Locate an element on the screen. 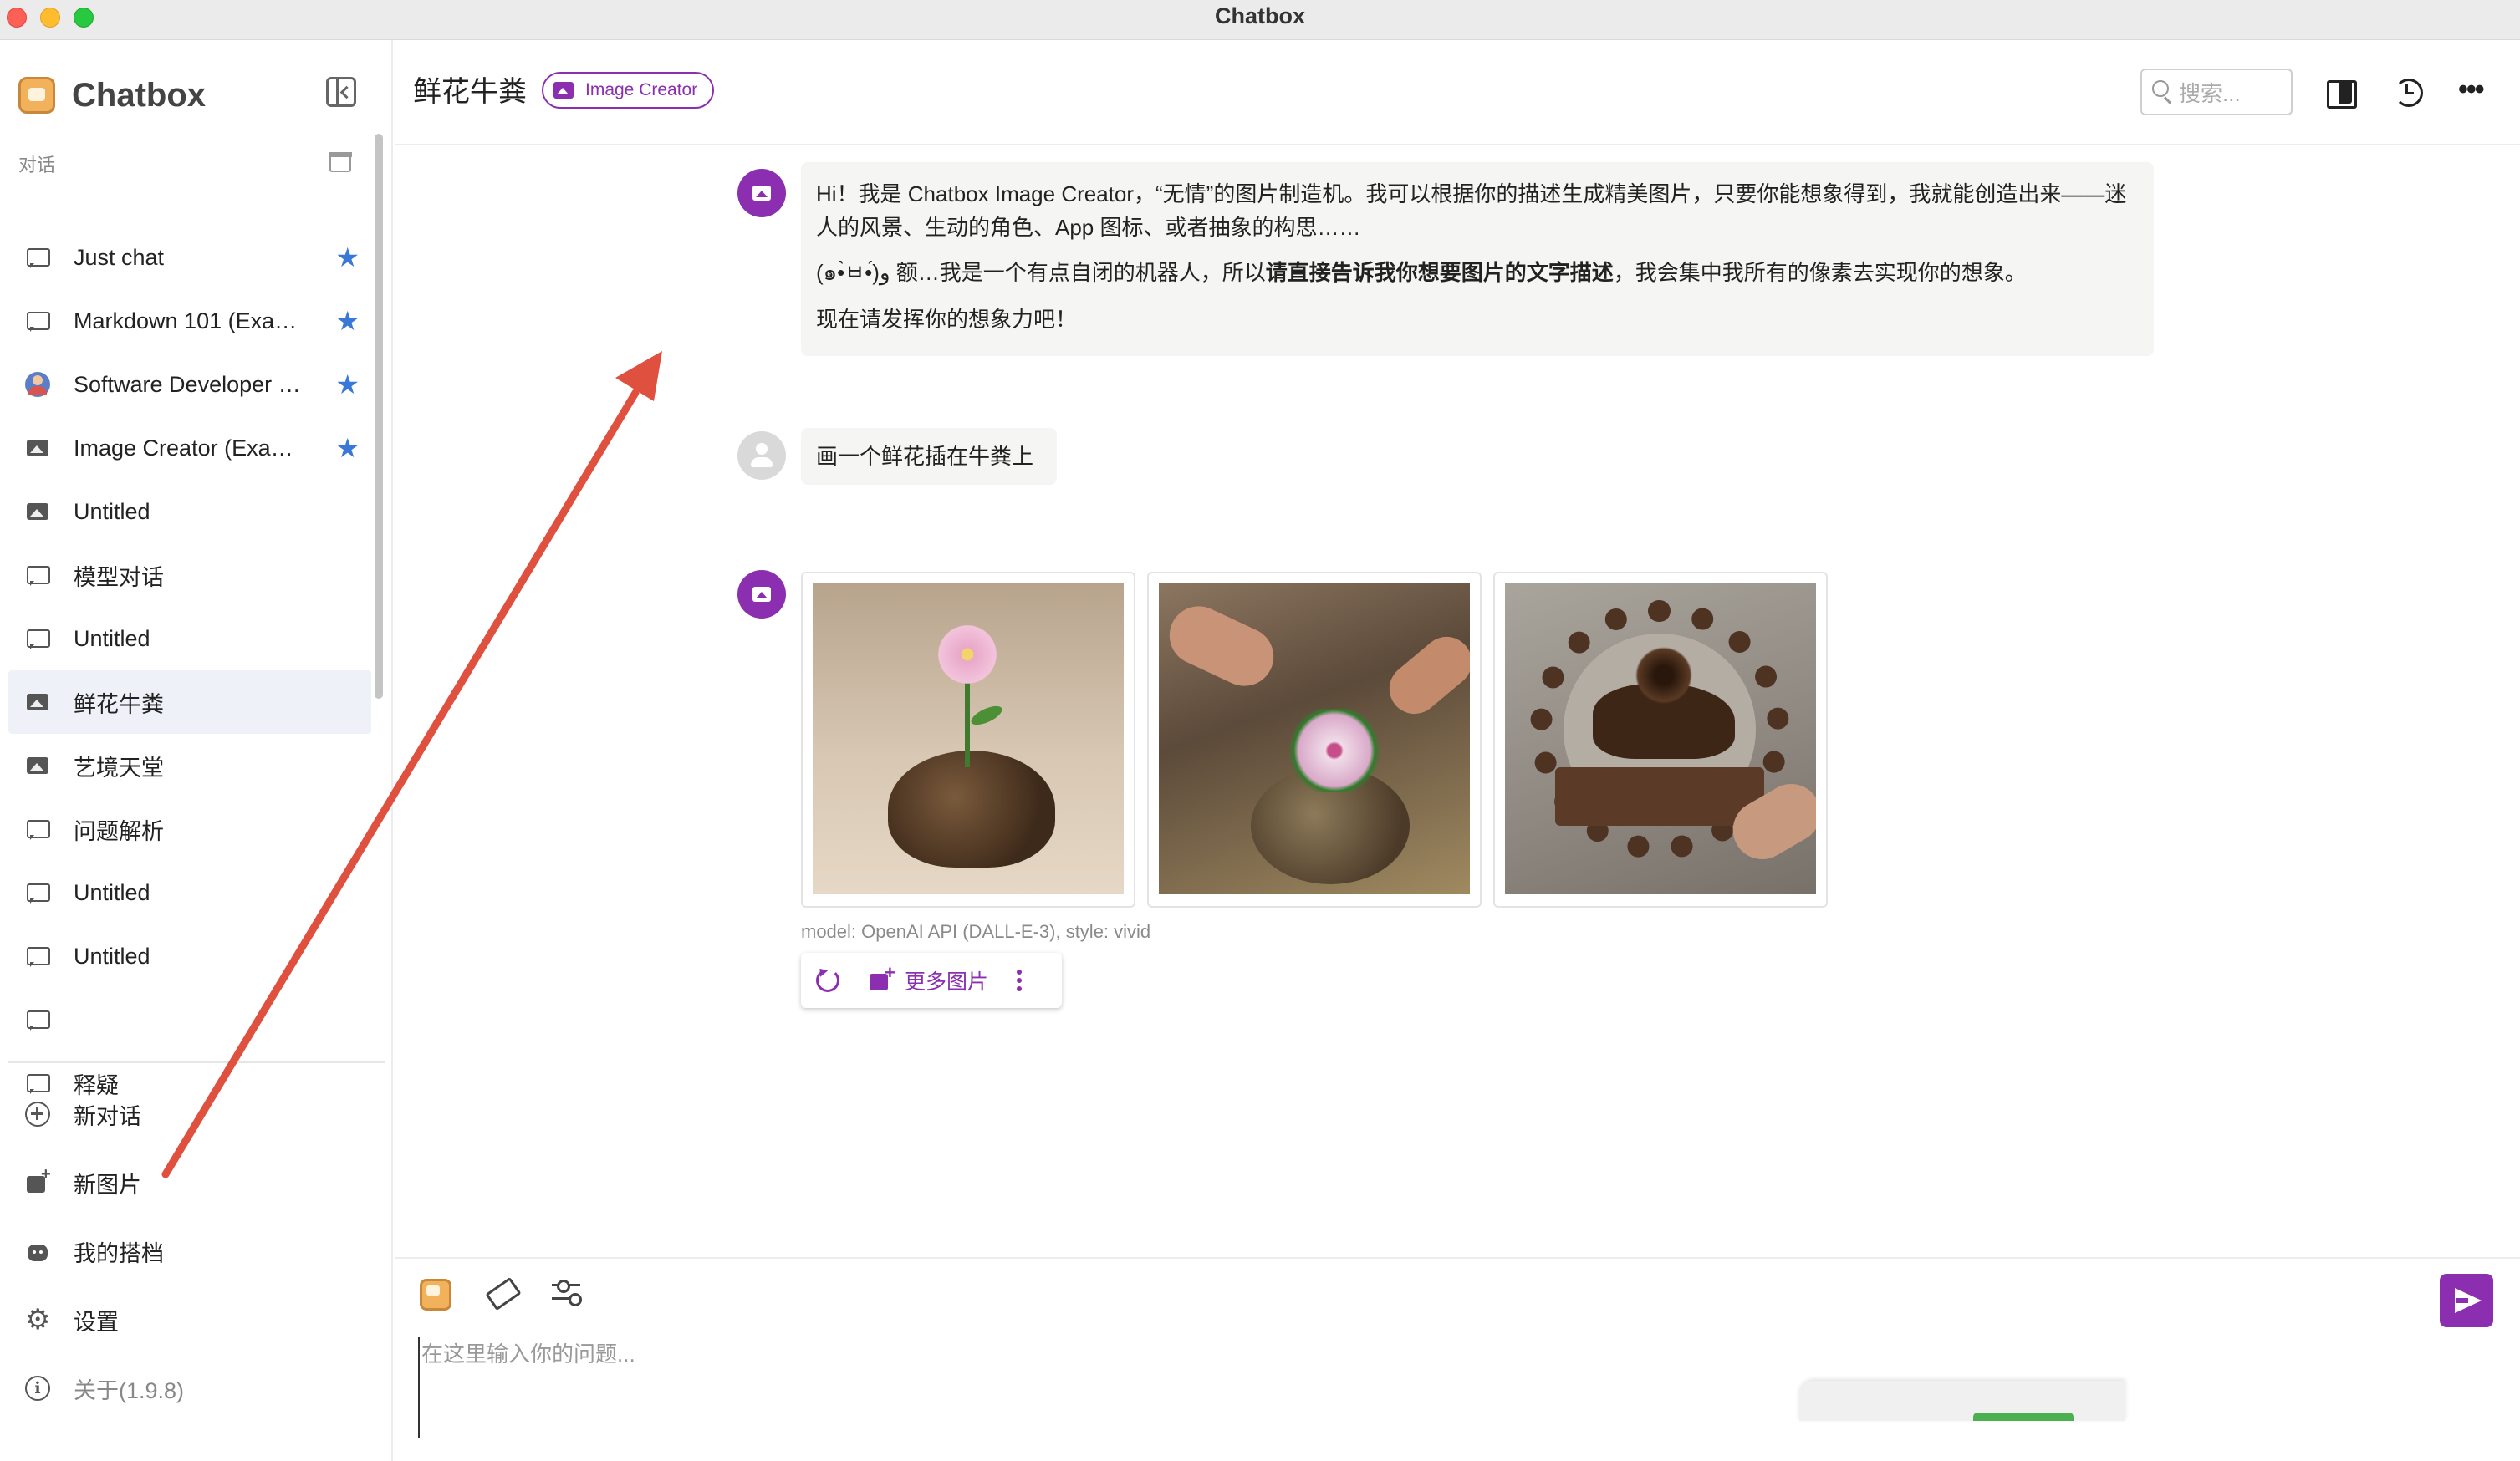 Image resolution: width=2520 pixels, height=1461 pixels. sidebar-conversation-item: Software Developer … ★ is located at coordinates (189, 385).